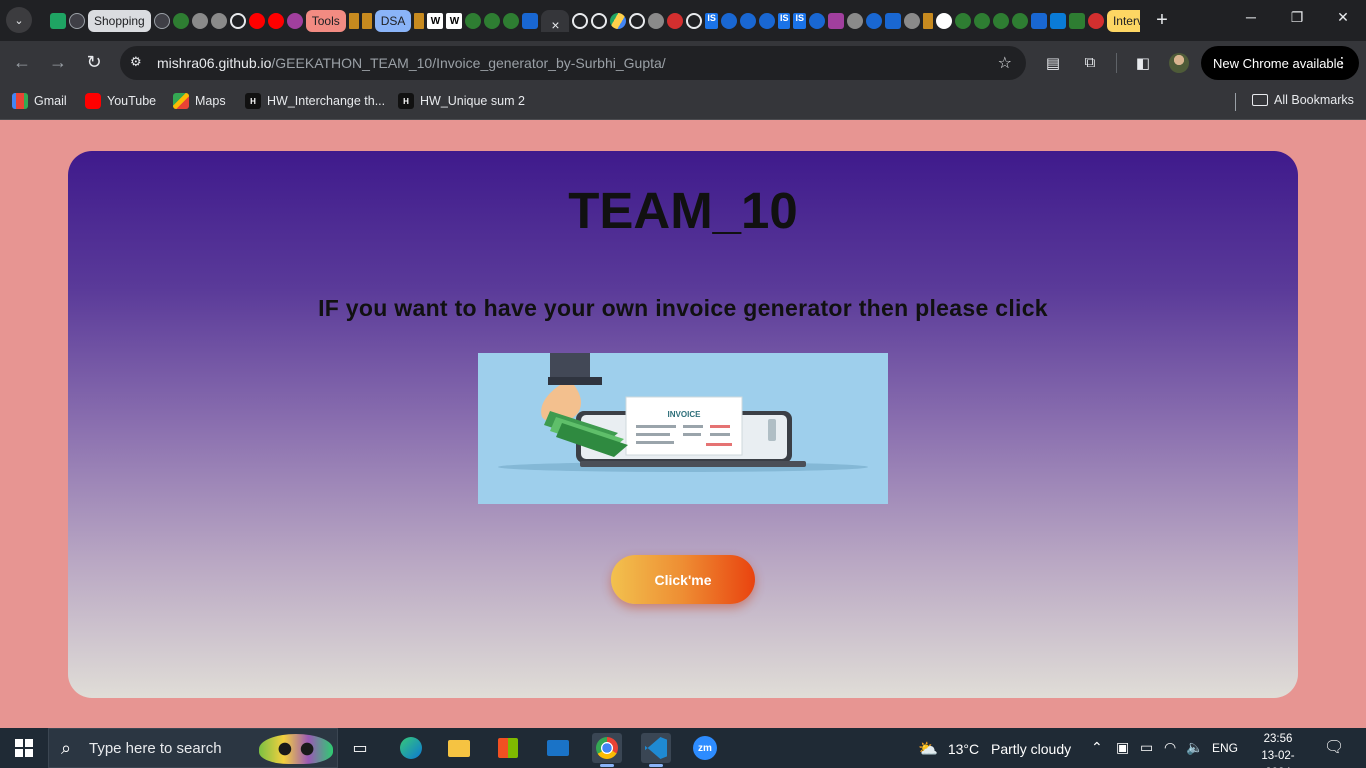 This screenshot has width=1366, height=768. Describe the element at coordinates (1170, 747) in the screenshot. I see `wifi-icon: ◠` at that location.